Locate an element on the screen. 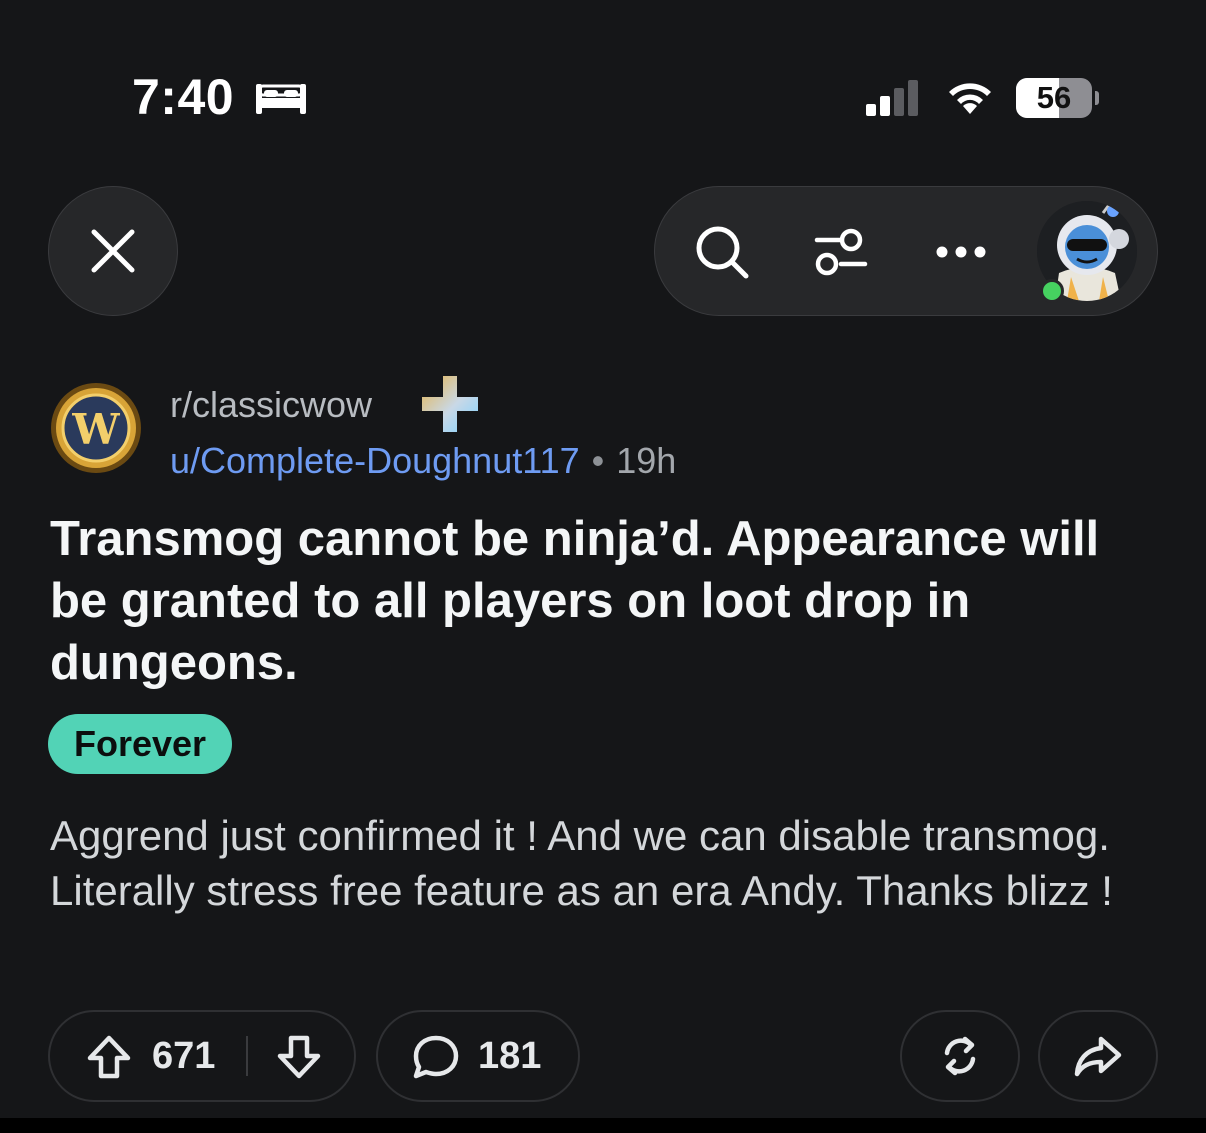  repost-button is located at coordinates (960, 1056).